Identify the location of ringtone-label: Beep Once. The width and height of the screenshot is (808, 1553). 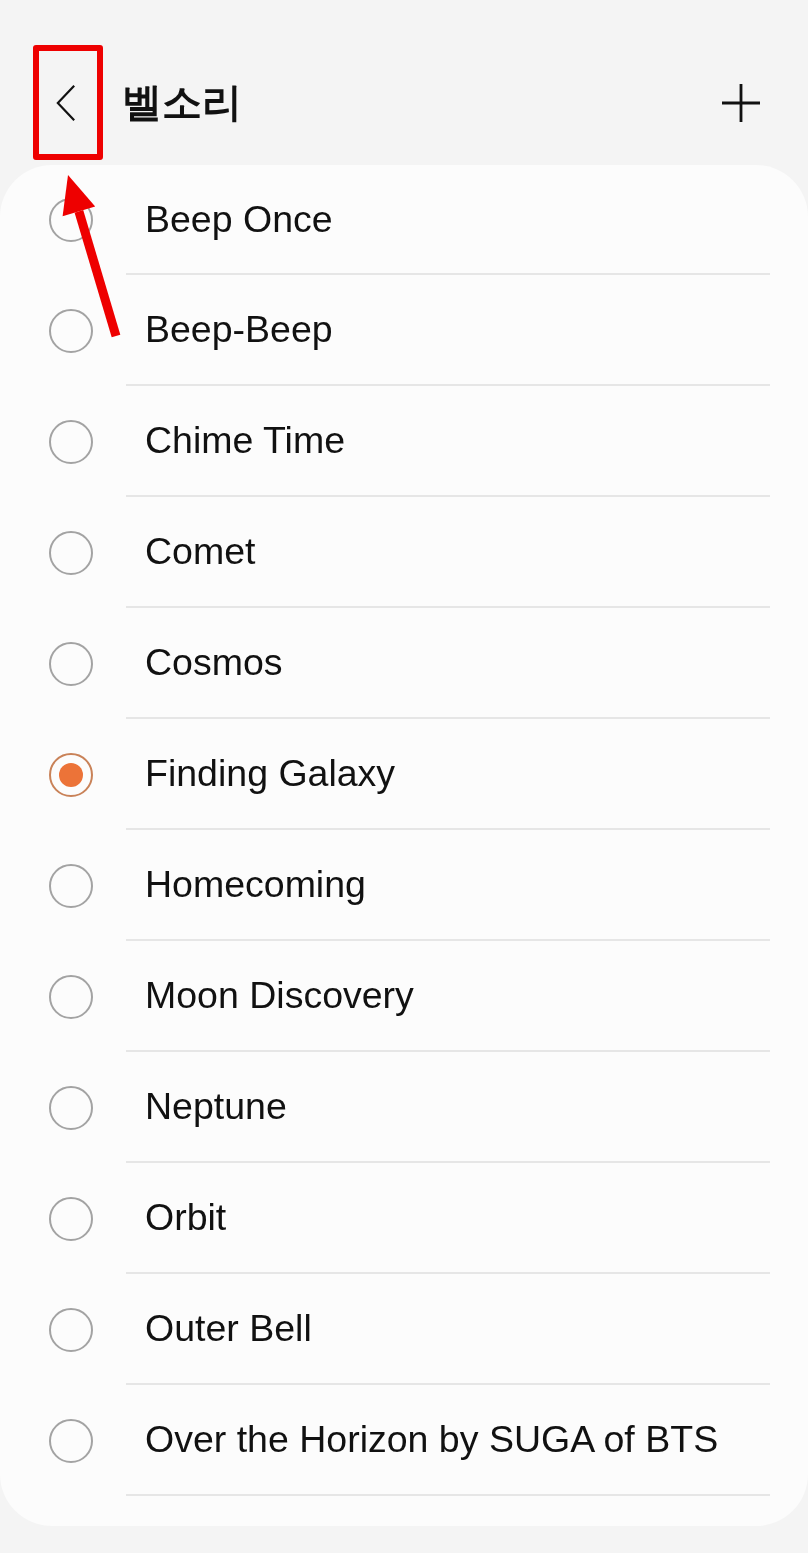
(239, 219).